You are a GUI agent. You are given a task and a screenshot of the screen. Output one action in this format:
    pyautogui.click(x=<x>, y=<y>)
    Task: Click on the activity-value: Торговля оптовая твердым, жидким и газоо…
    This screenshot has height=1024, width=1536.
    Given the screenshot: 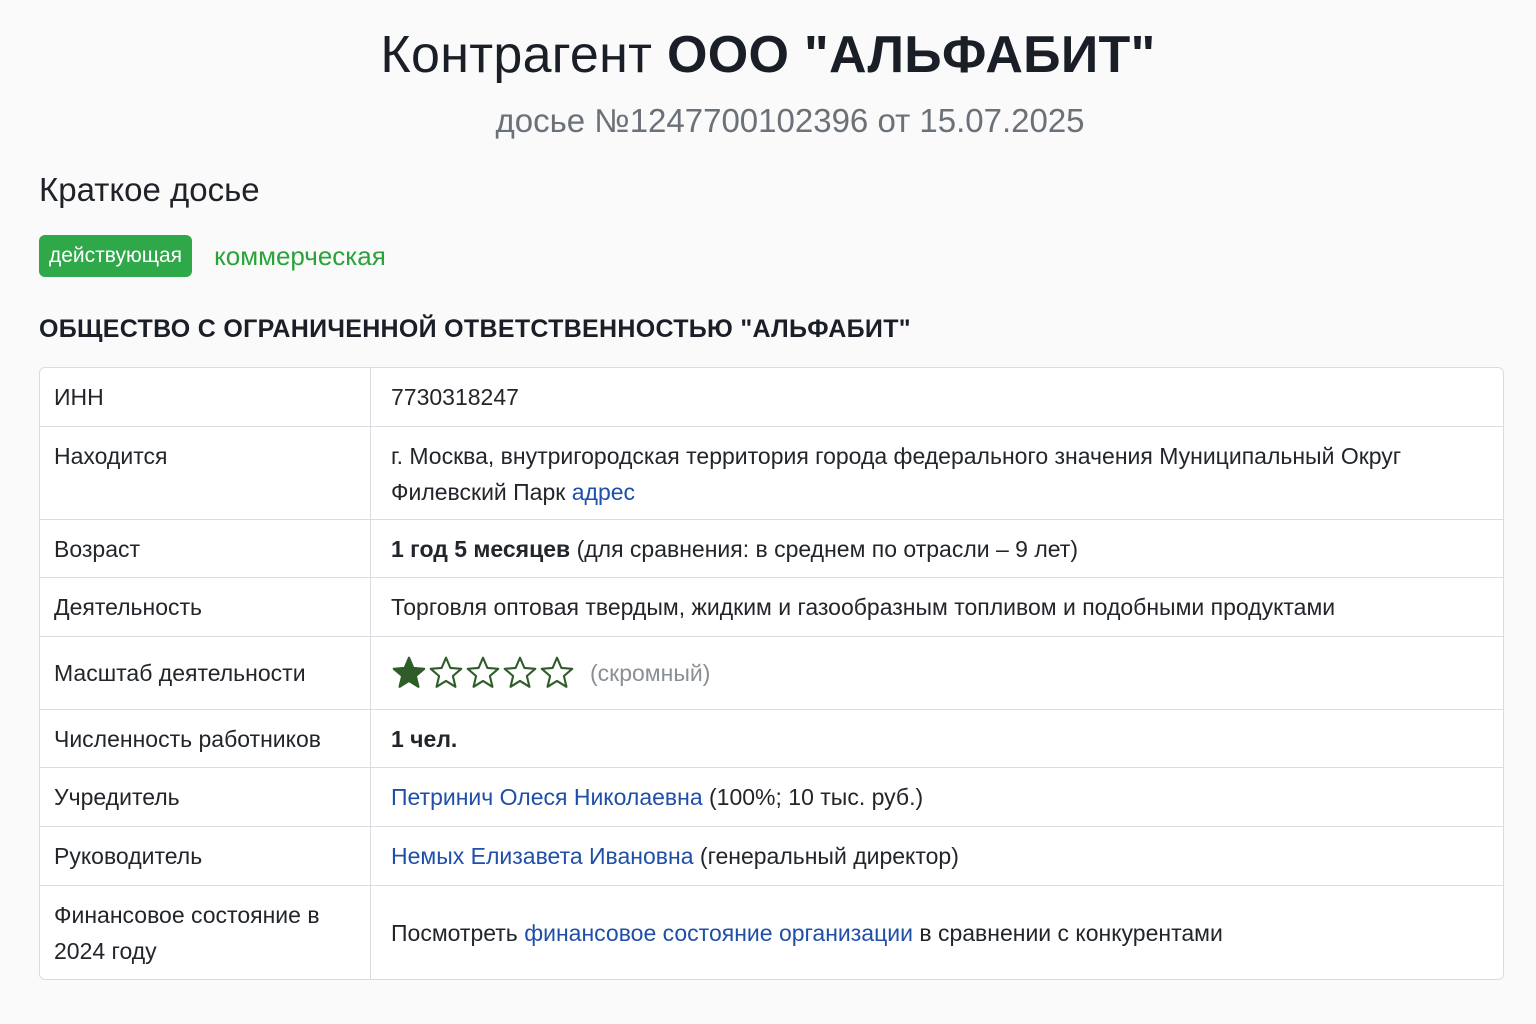 What is the action you would take?
    pyautogui.click(x=863, y=607)
    